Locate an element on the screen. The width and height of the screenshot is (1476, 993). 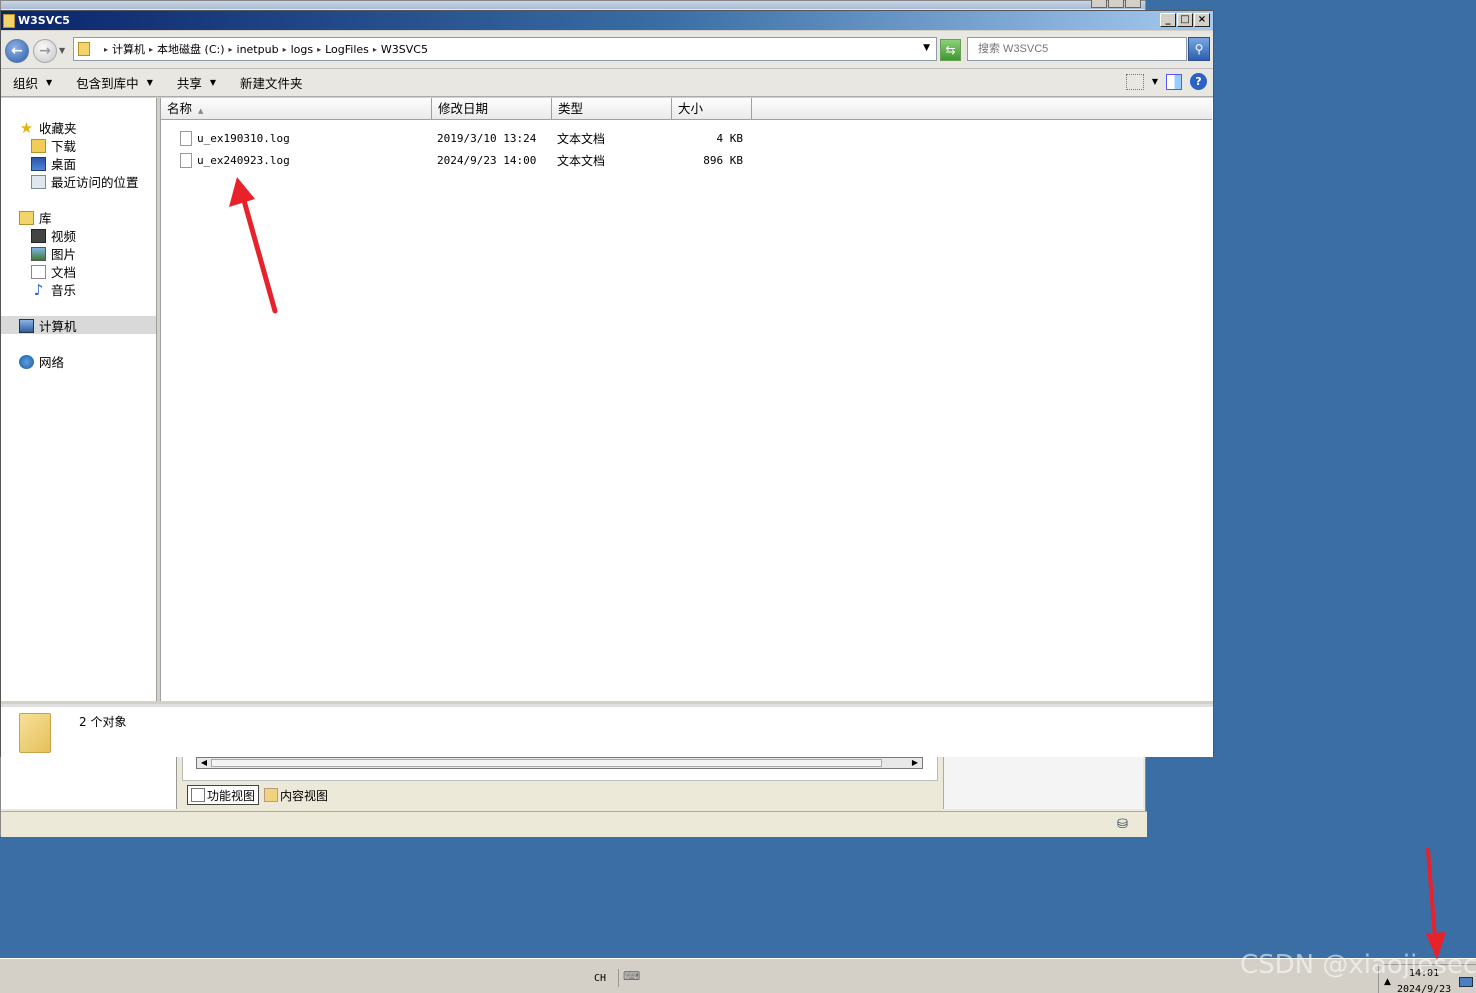
column-header-modified: 修改日期 is located at coordinates (492, 109).